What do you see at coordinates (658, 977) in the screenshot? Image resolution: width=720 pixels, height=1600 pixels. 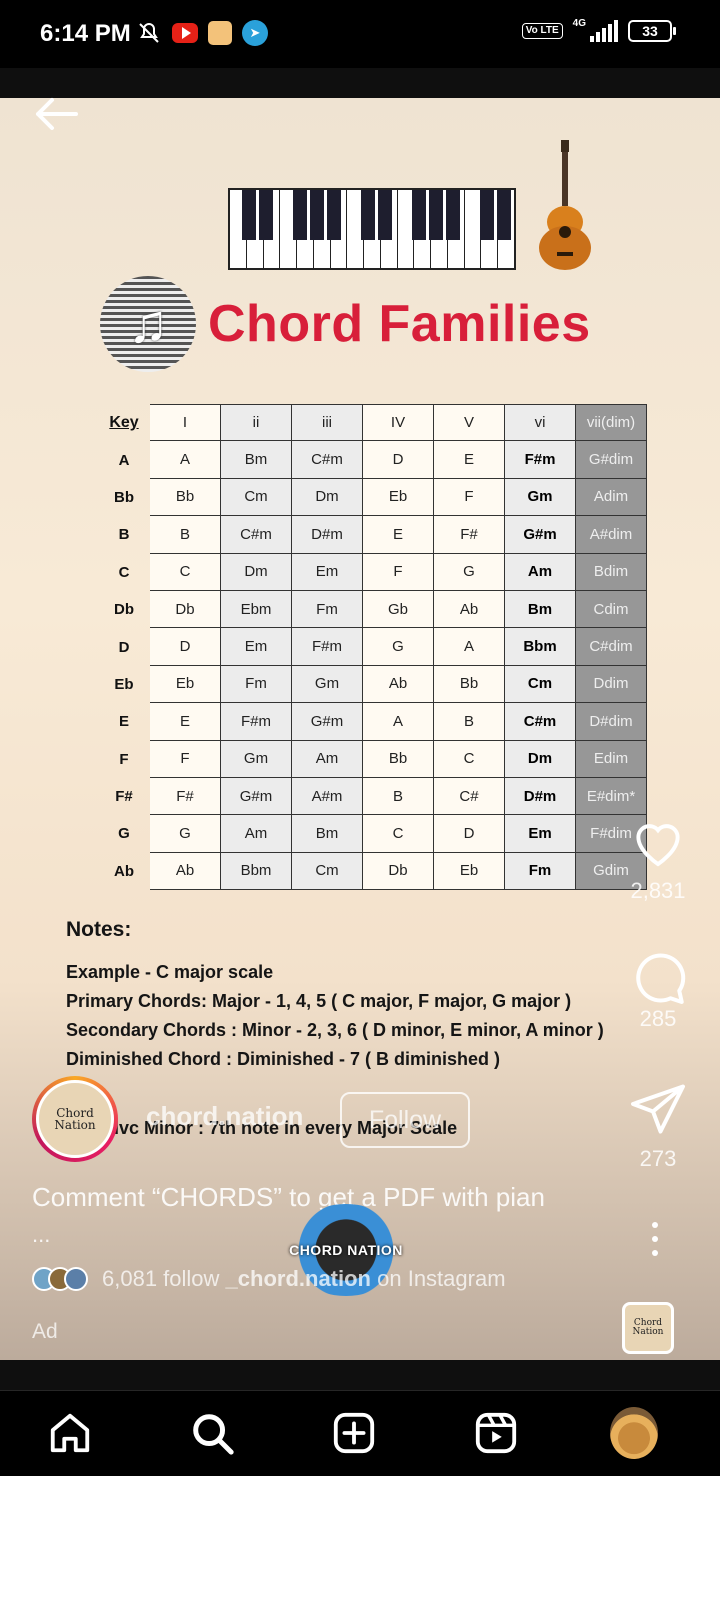 I see `comment-icon` at bounding box center [658, 977].